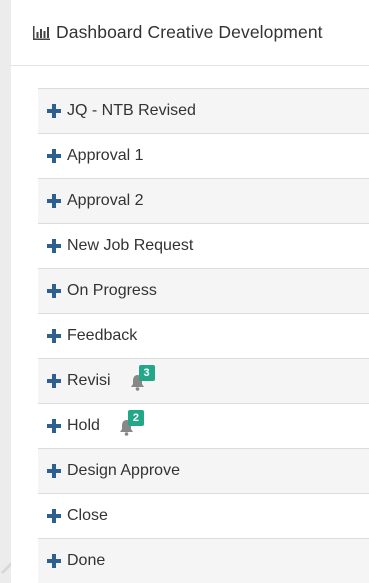 The width and height of the screenshot is (369, 583). I want to click on page-title: Dashboard Creative Development, so click(189, 32).